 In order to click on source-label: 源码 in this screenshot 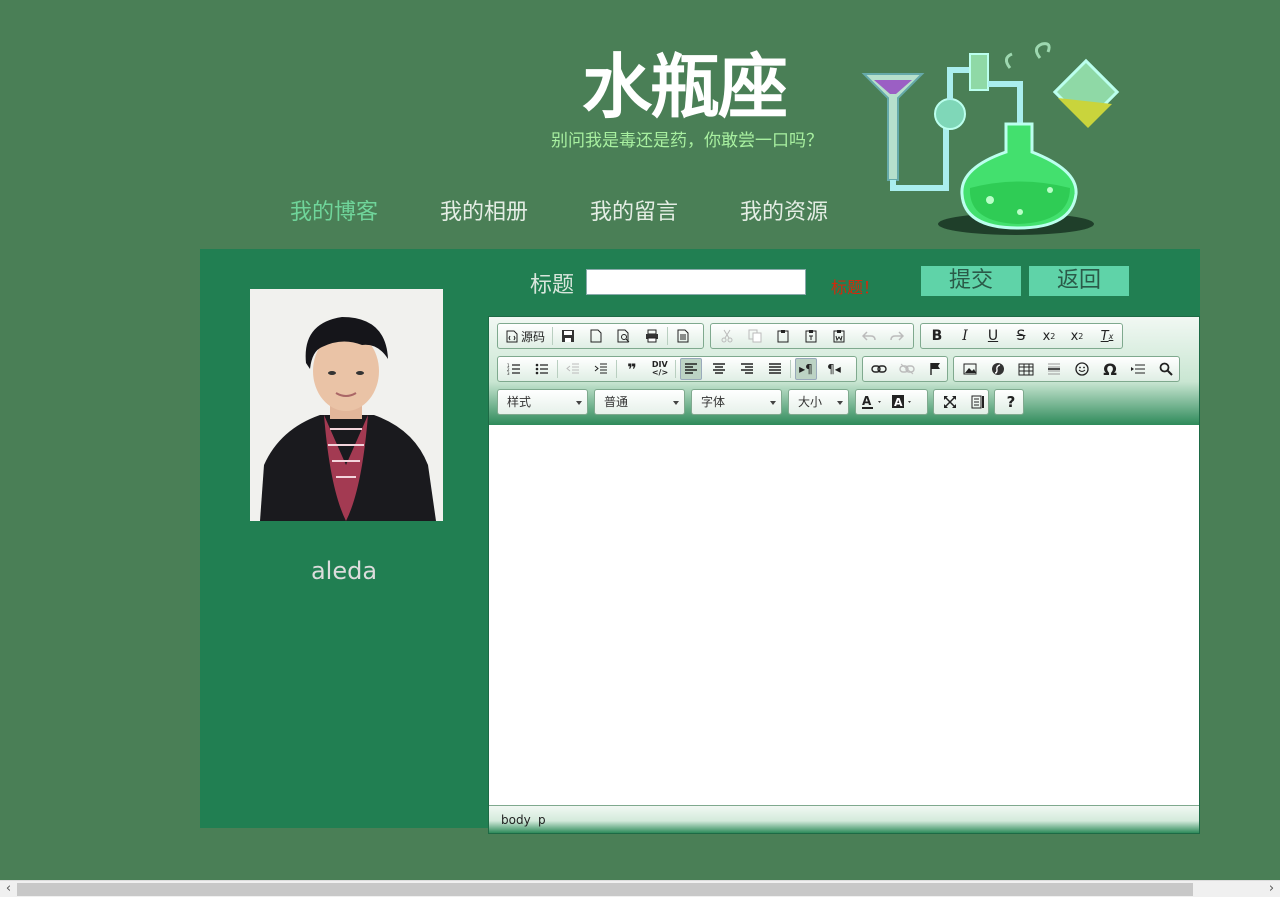, I will do `click(533, 336)`.